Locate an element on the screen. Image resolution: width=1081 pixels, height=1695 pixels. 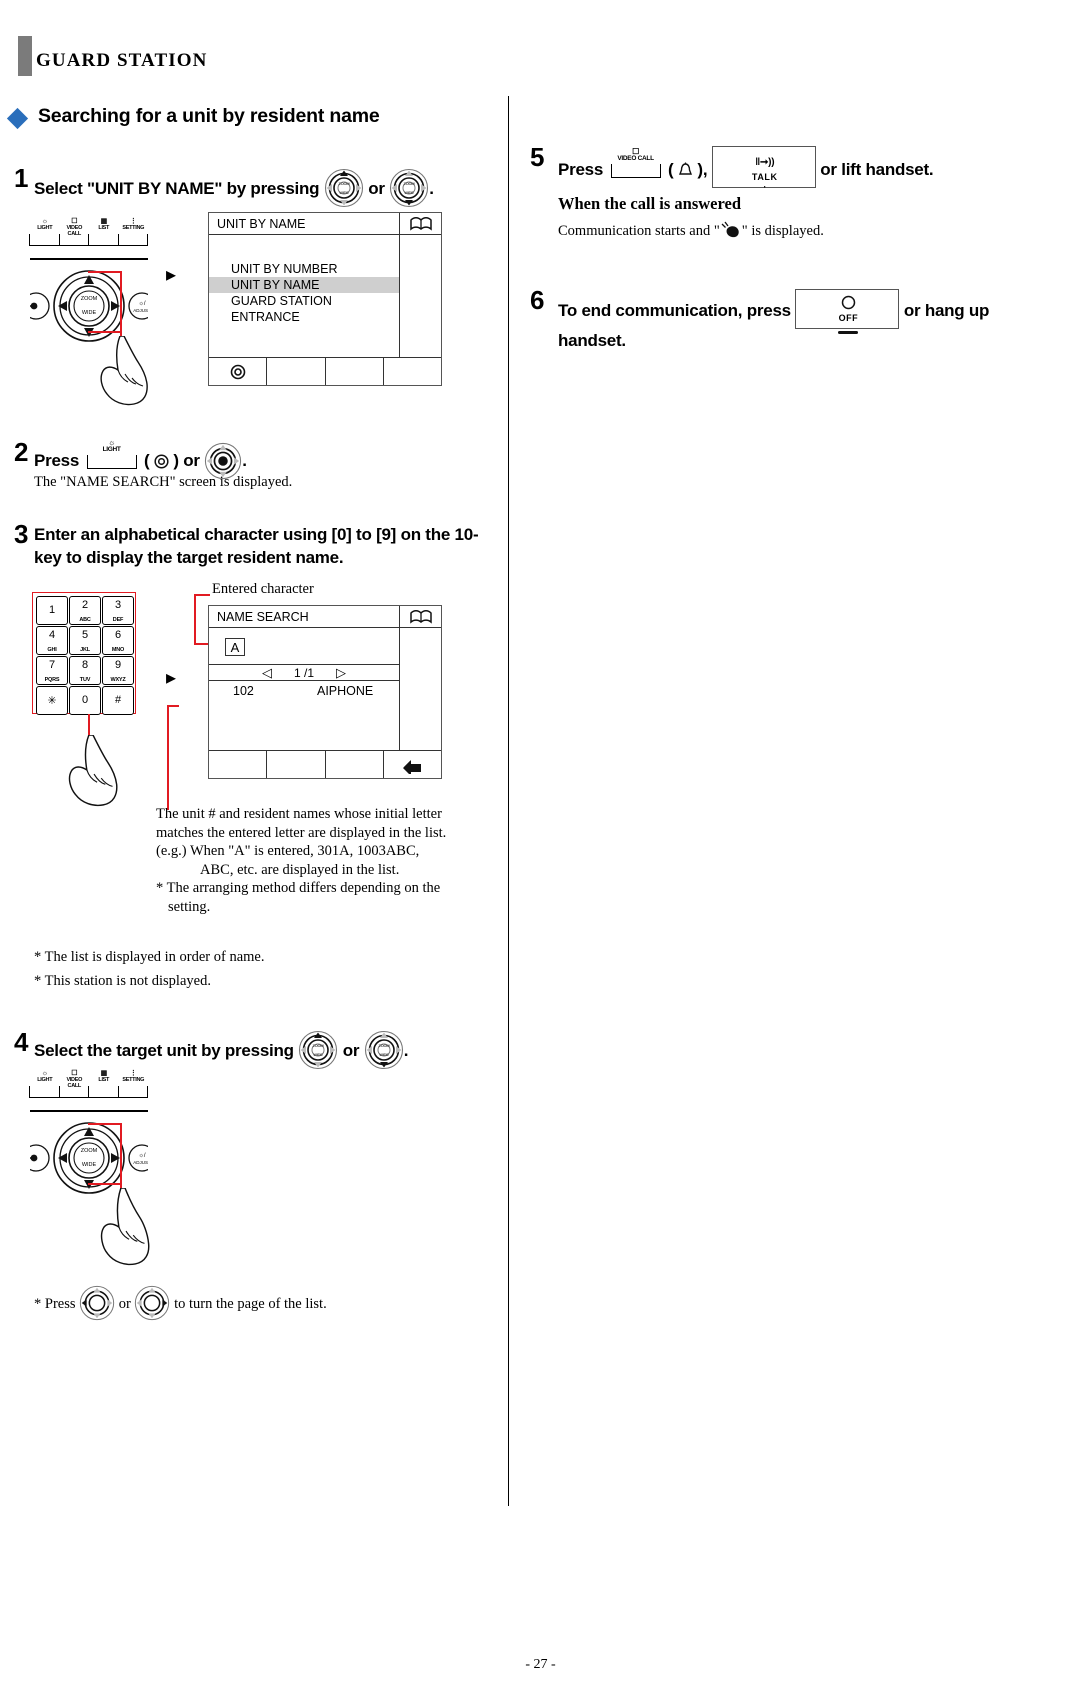
video-call-key-cap is located at coordinates (635, 171).